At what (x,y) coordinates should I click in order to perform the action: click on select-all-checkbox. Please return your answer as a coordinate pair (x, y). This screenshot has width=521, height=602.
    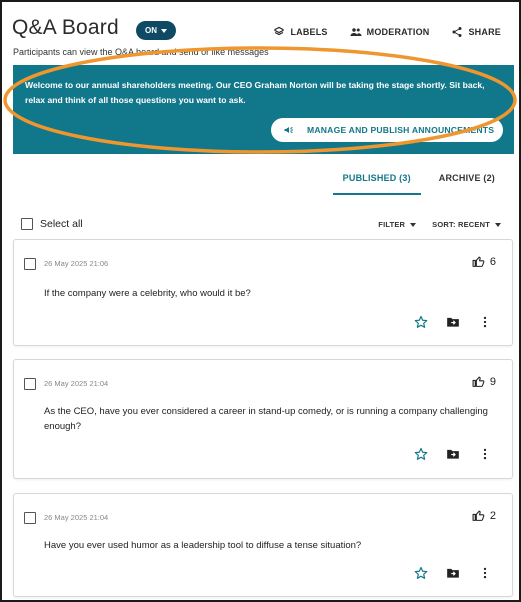
    Looking at the image, I should click on (27, 224).